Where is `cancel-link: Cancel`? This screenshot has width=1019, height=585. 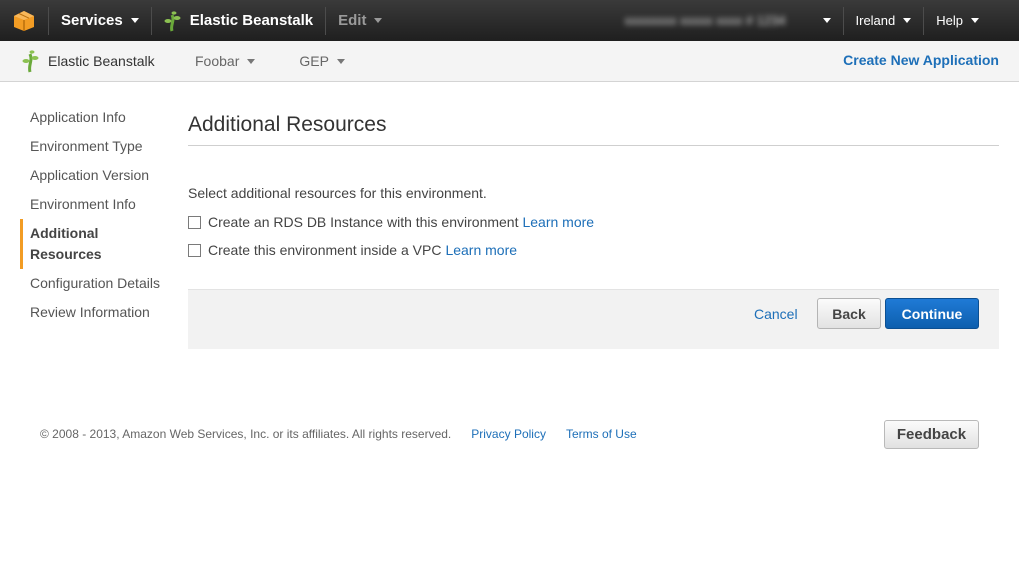 cancel-link: Cancel is located at coordinates (776, 314).